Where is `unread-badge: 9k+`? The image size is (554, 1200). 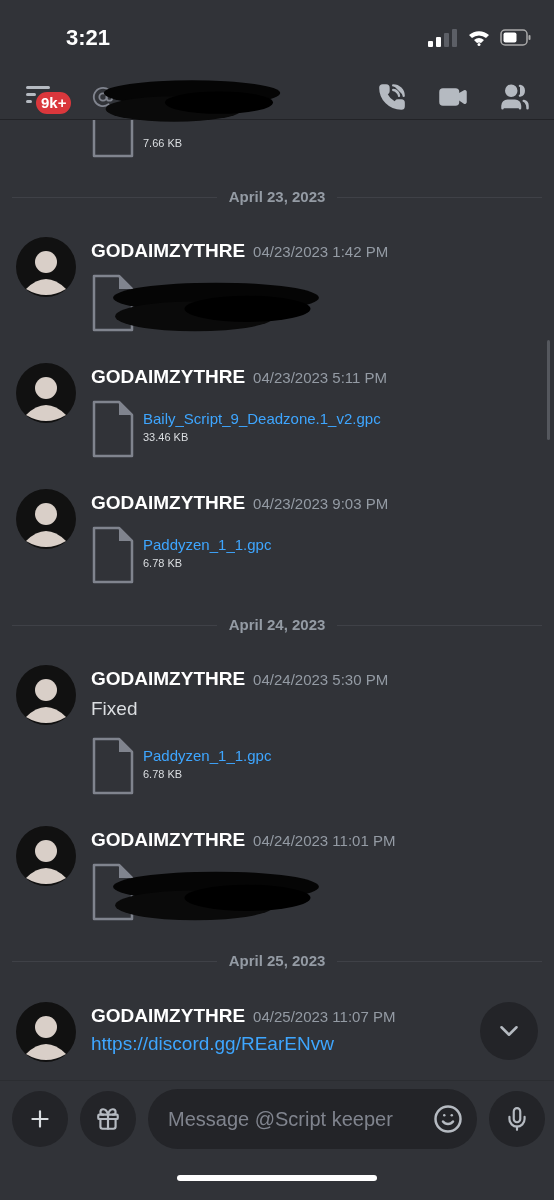
unread-badge: 9k+ is located at coordinates (54, 103).